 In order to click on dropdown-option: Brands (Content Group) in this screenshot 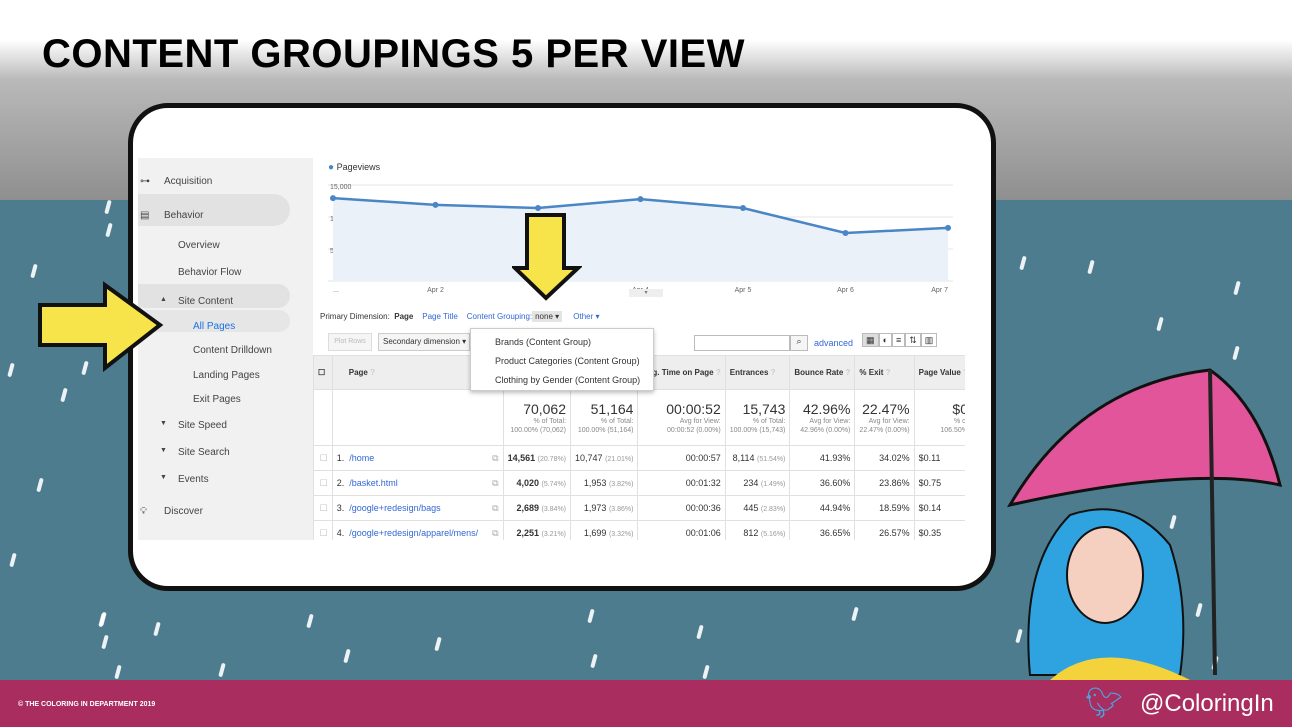, I will do `click(543, 342)`.